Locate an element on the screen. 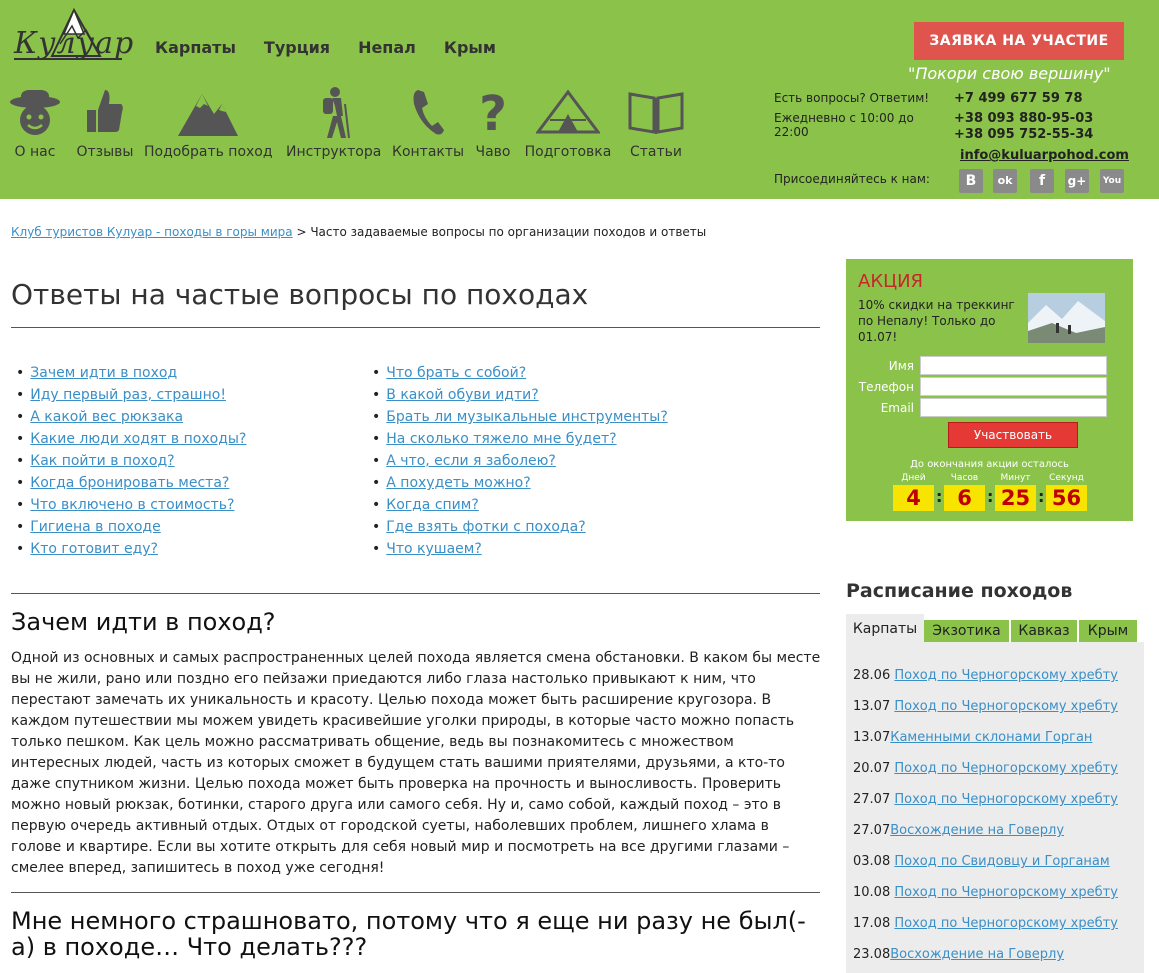 The height and width of the screenshot is (973, 1159). phone-input is located at coordinates (1013, 386).